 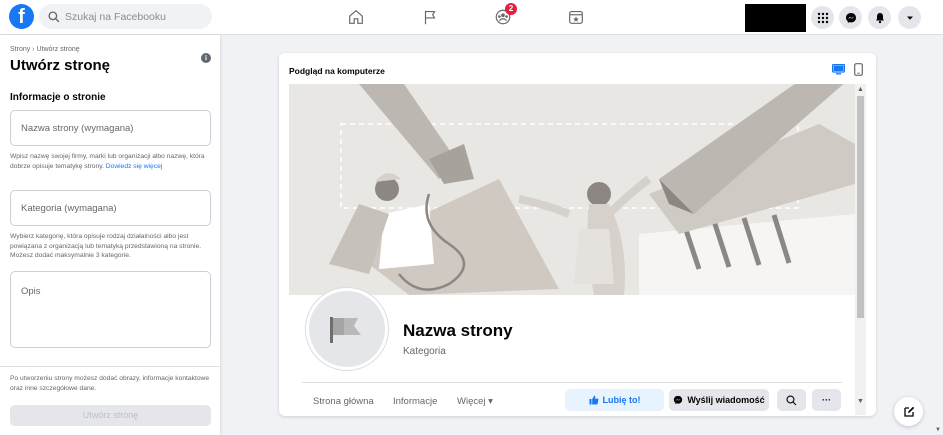 I want to click on scroll-down-arrow: ▼, so click(x=860, y=401).